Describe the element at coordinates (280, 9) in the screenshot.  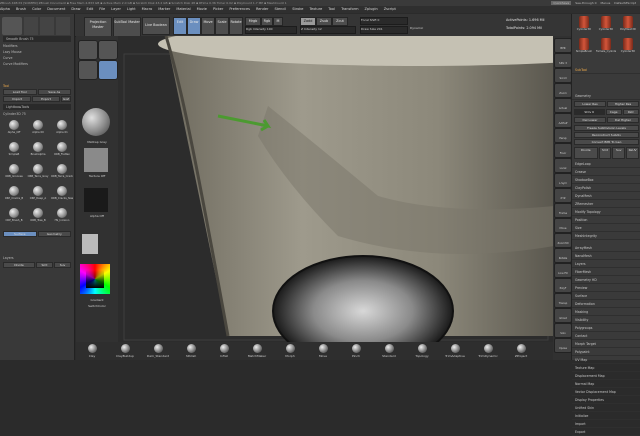
I see `menu-stencil: Stencil` at that location.